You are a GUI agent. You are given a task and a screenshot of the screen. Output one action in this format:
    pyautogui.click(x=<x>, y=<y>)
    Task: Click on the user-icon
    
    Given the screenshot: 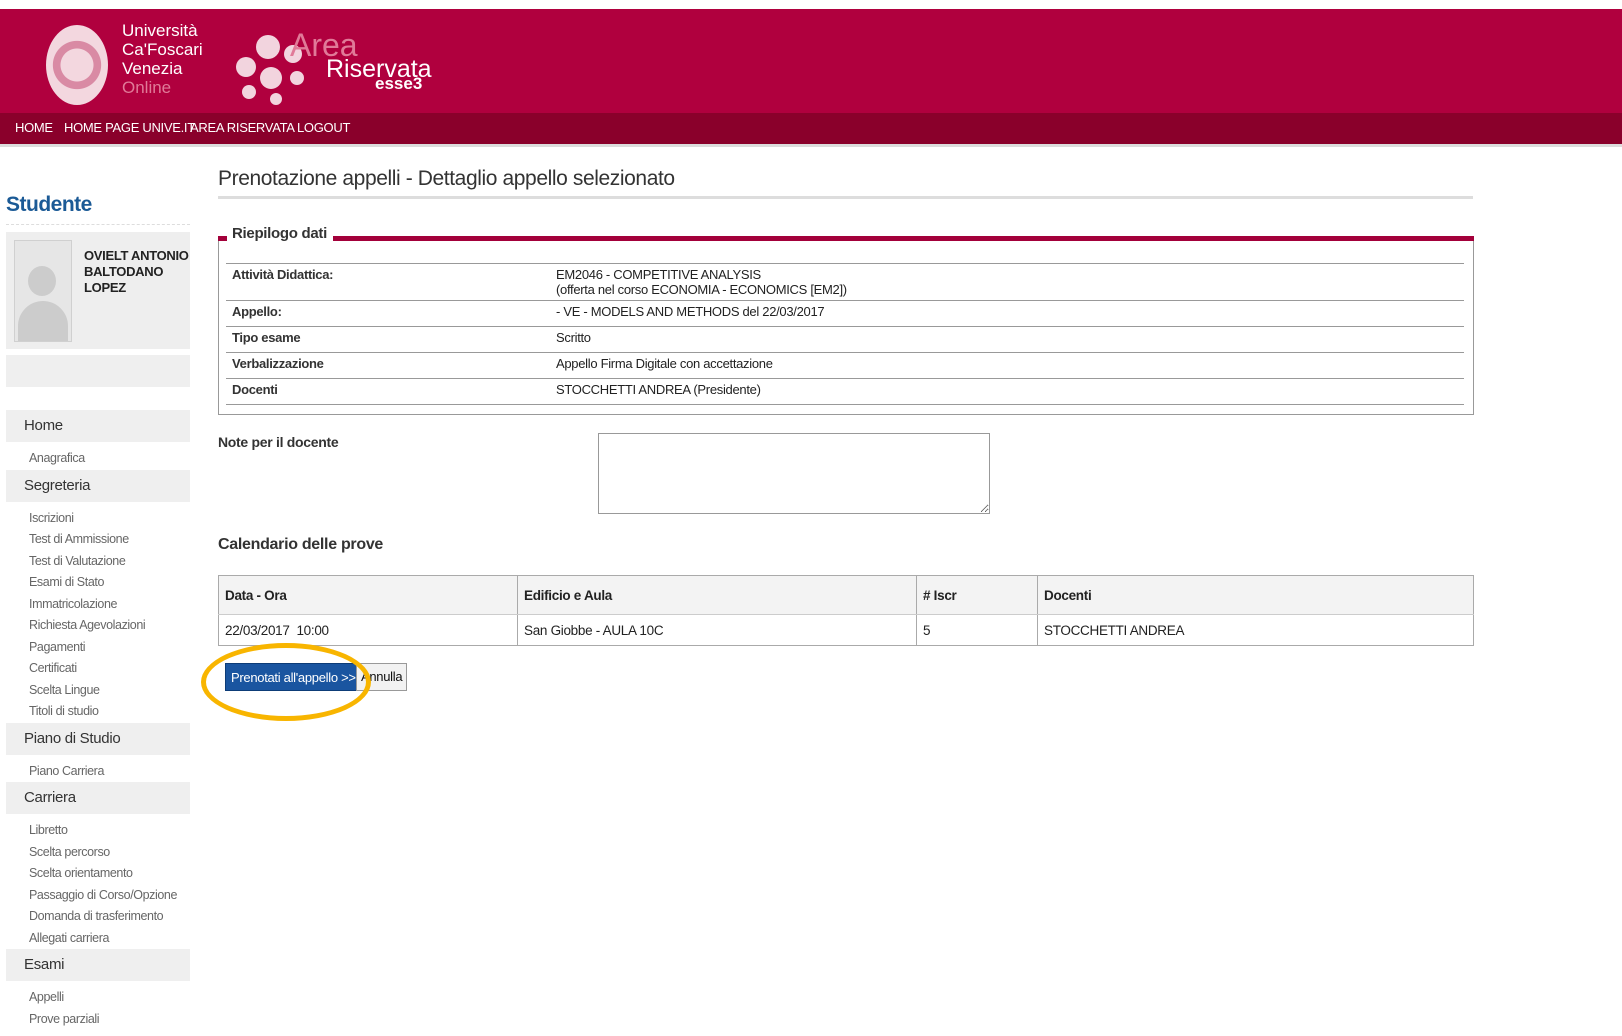 What is the action you would take?
    pyautogui.click(x=42, y=281)
    